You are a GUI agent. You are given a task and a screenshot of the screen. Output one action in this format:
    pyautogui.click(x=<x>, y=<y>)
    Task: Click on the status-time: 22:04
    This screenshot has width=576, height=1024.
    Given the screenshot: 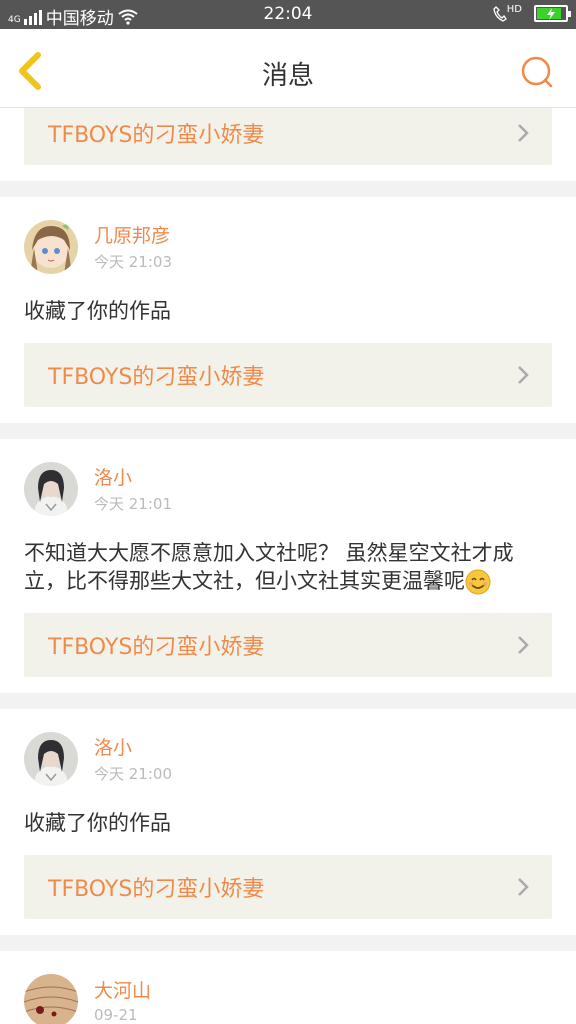 What is the action you would take?
    pyautogui.click(x=288, y=14)
    